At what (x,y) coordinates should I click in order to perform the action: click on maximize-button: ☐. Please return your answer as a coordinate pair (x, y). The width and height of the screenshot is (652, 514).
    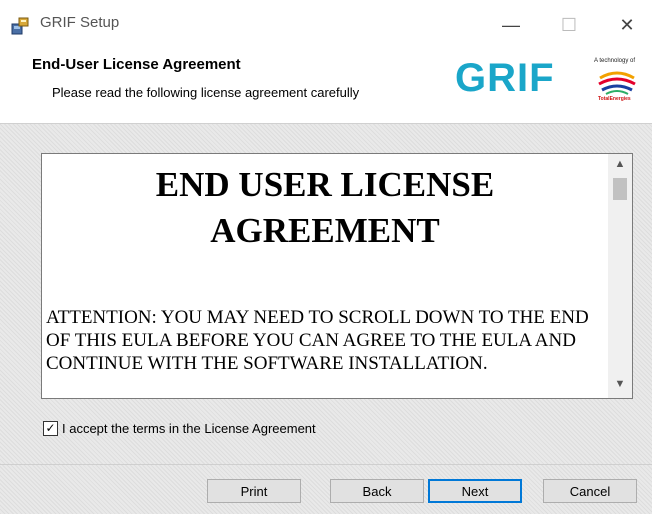
    Looking at the image, I should click on (569, 25).